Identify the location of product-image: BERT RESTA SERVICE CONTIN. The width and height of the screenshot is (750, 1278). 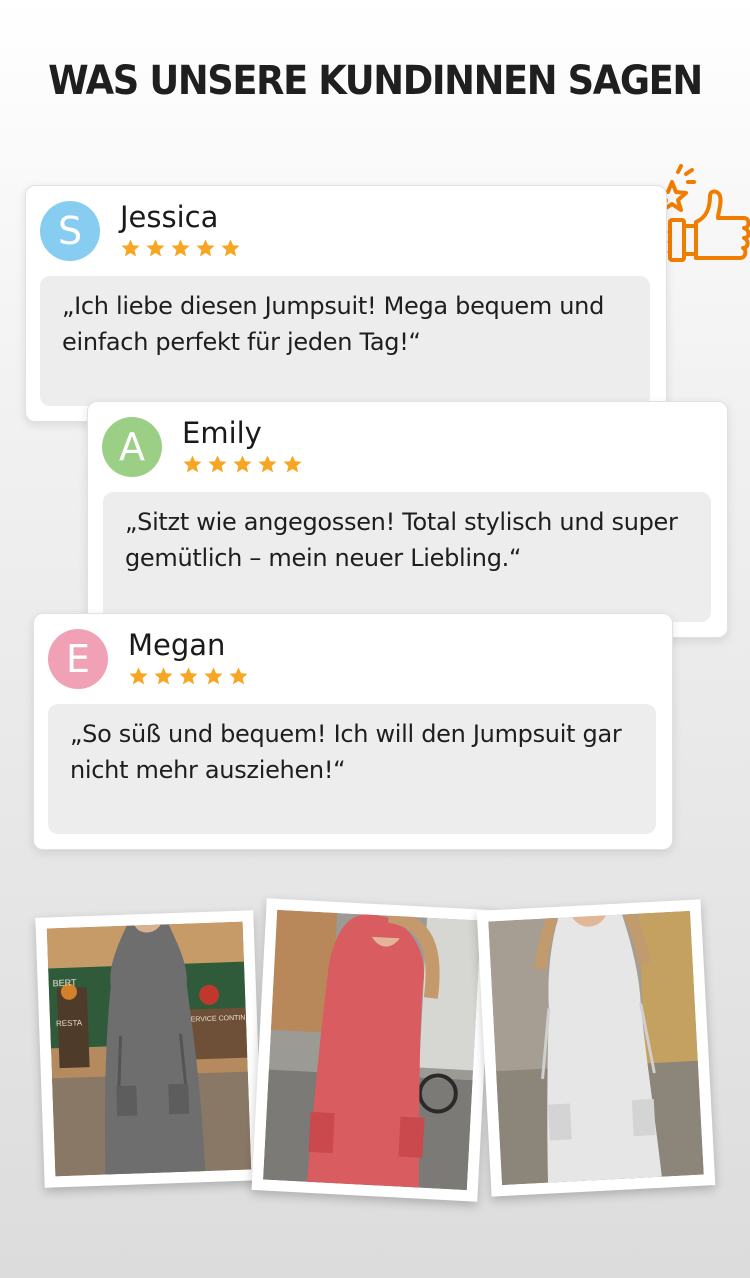
(149, 1049).